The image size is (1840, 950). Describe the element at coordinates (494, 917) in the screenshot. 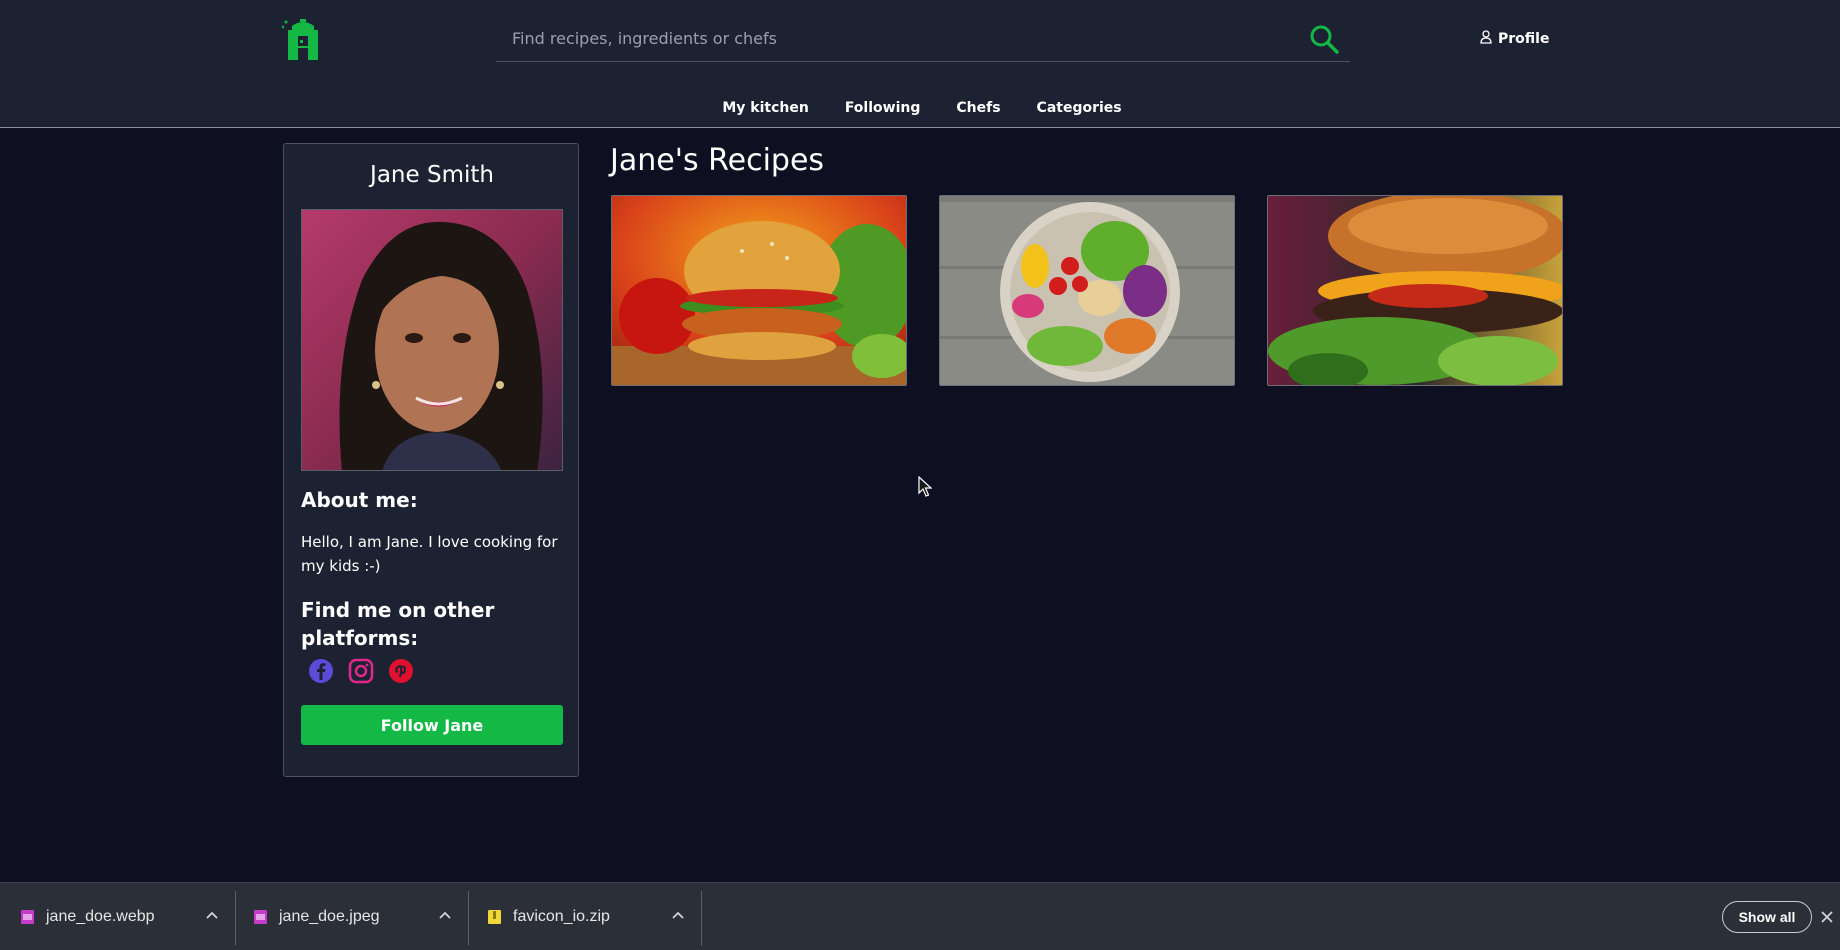

I see `zip-file-icon` at that location.